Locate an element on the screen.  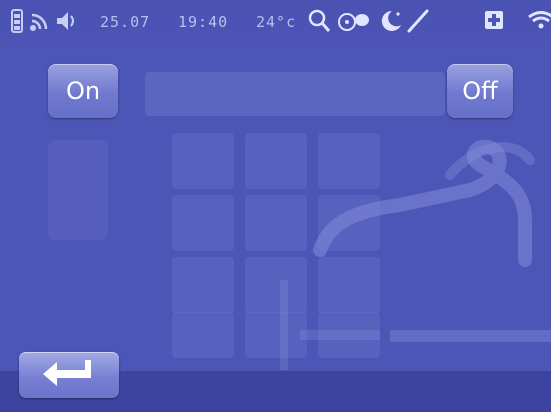
return-arrow-icon is located at coordinates (67, 373).